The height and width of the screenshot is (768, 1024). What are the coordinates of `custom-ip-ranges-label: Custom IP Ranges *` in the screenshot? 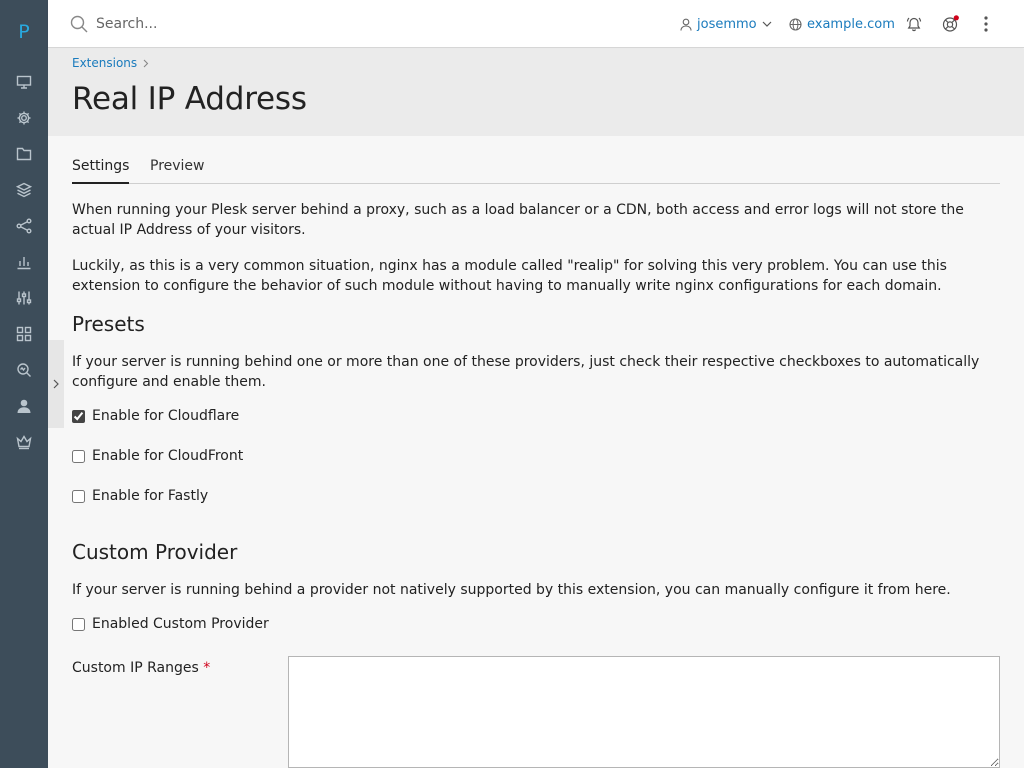 It's located at (141, 668).